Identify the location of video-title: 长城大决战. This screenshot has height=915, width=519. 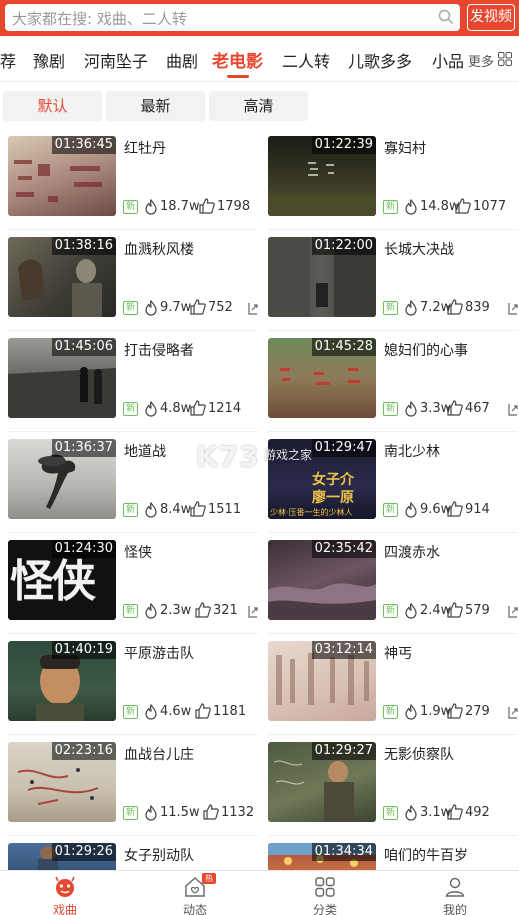
(419, 249).